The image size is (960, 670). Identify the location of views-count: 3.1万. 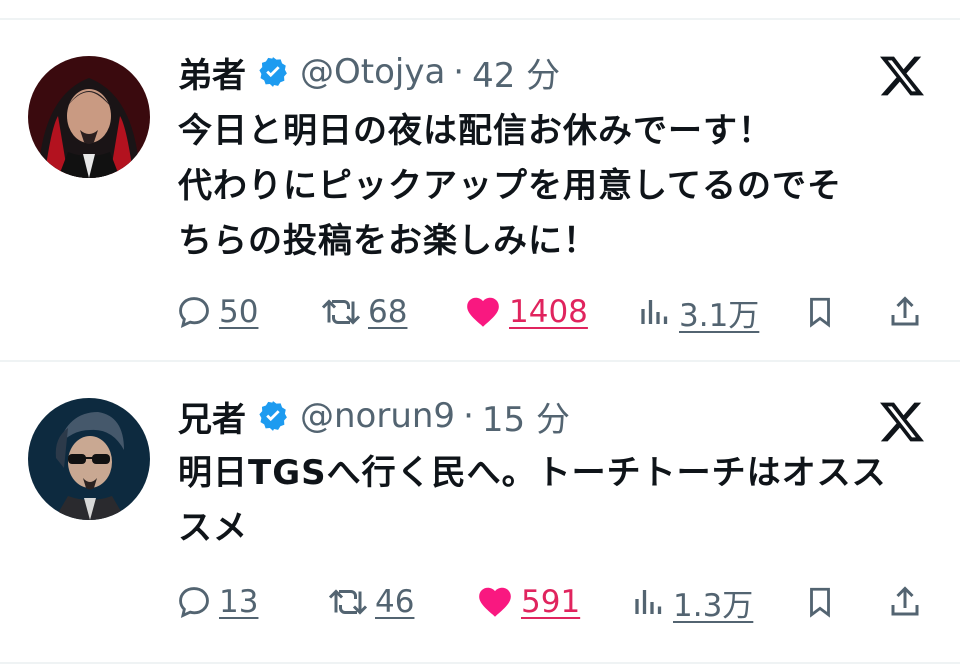
(719, 315).